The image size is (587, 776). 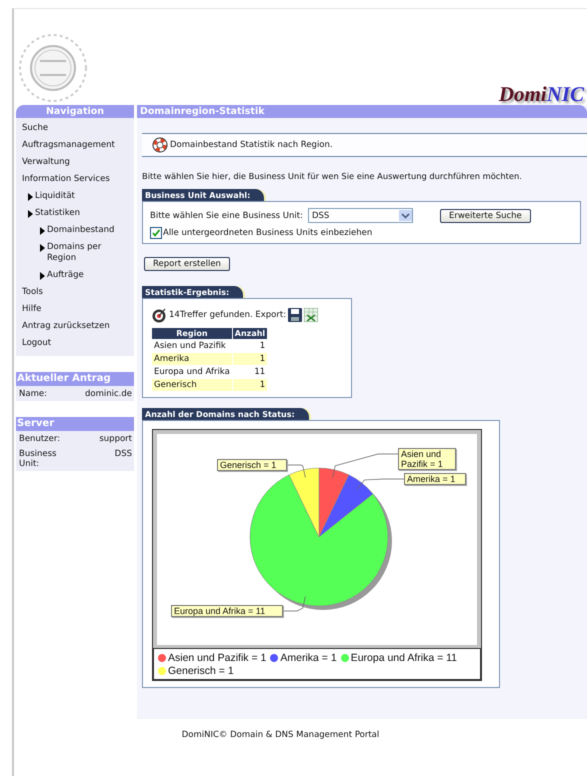 What do you see at coordinates (53, 68) in the screenshot?
I see `seal-logo` at bounding box center [53, 68].